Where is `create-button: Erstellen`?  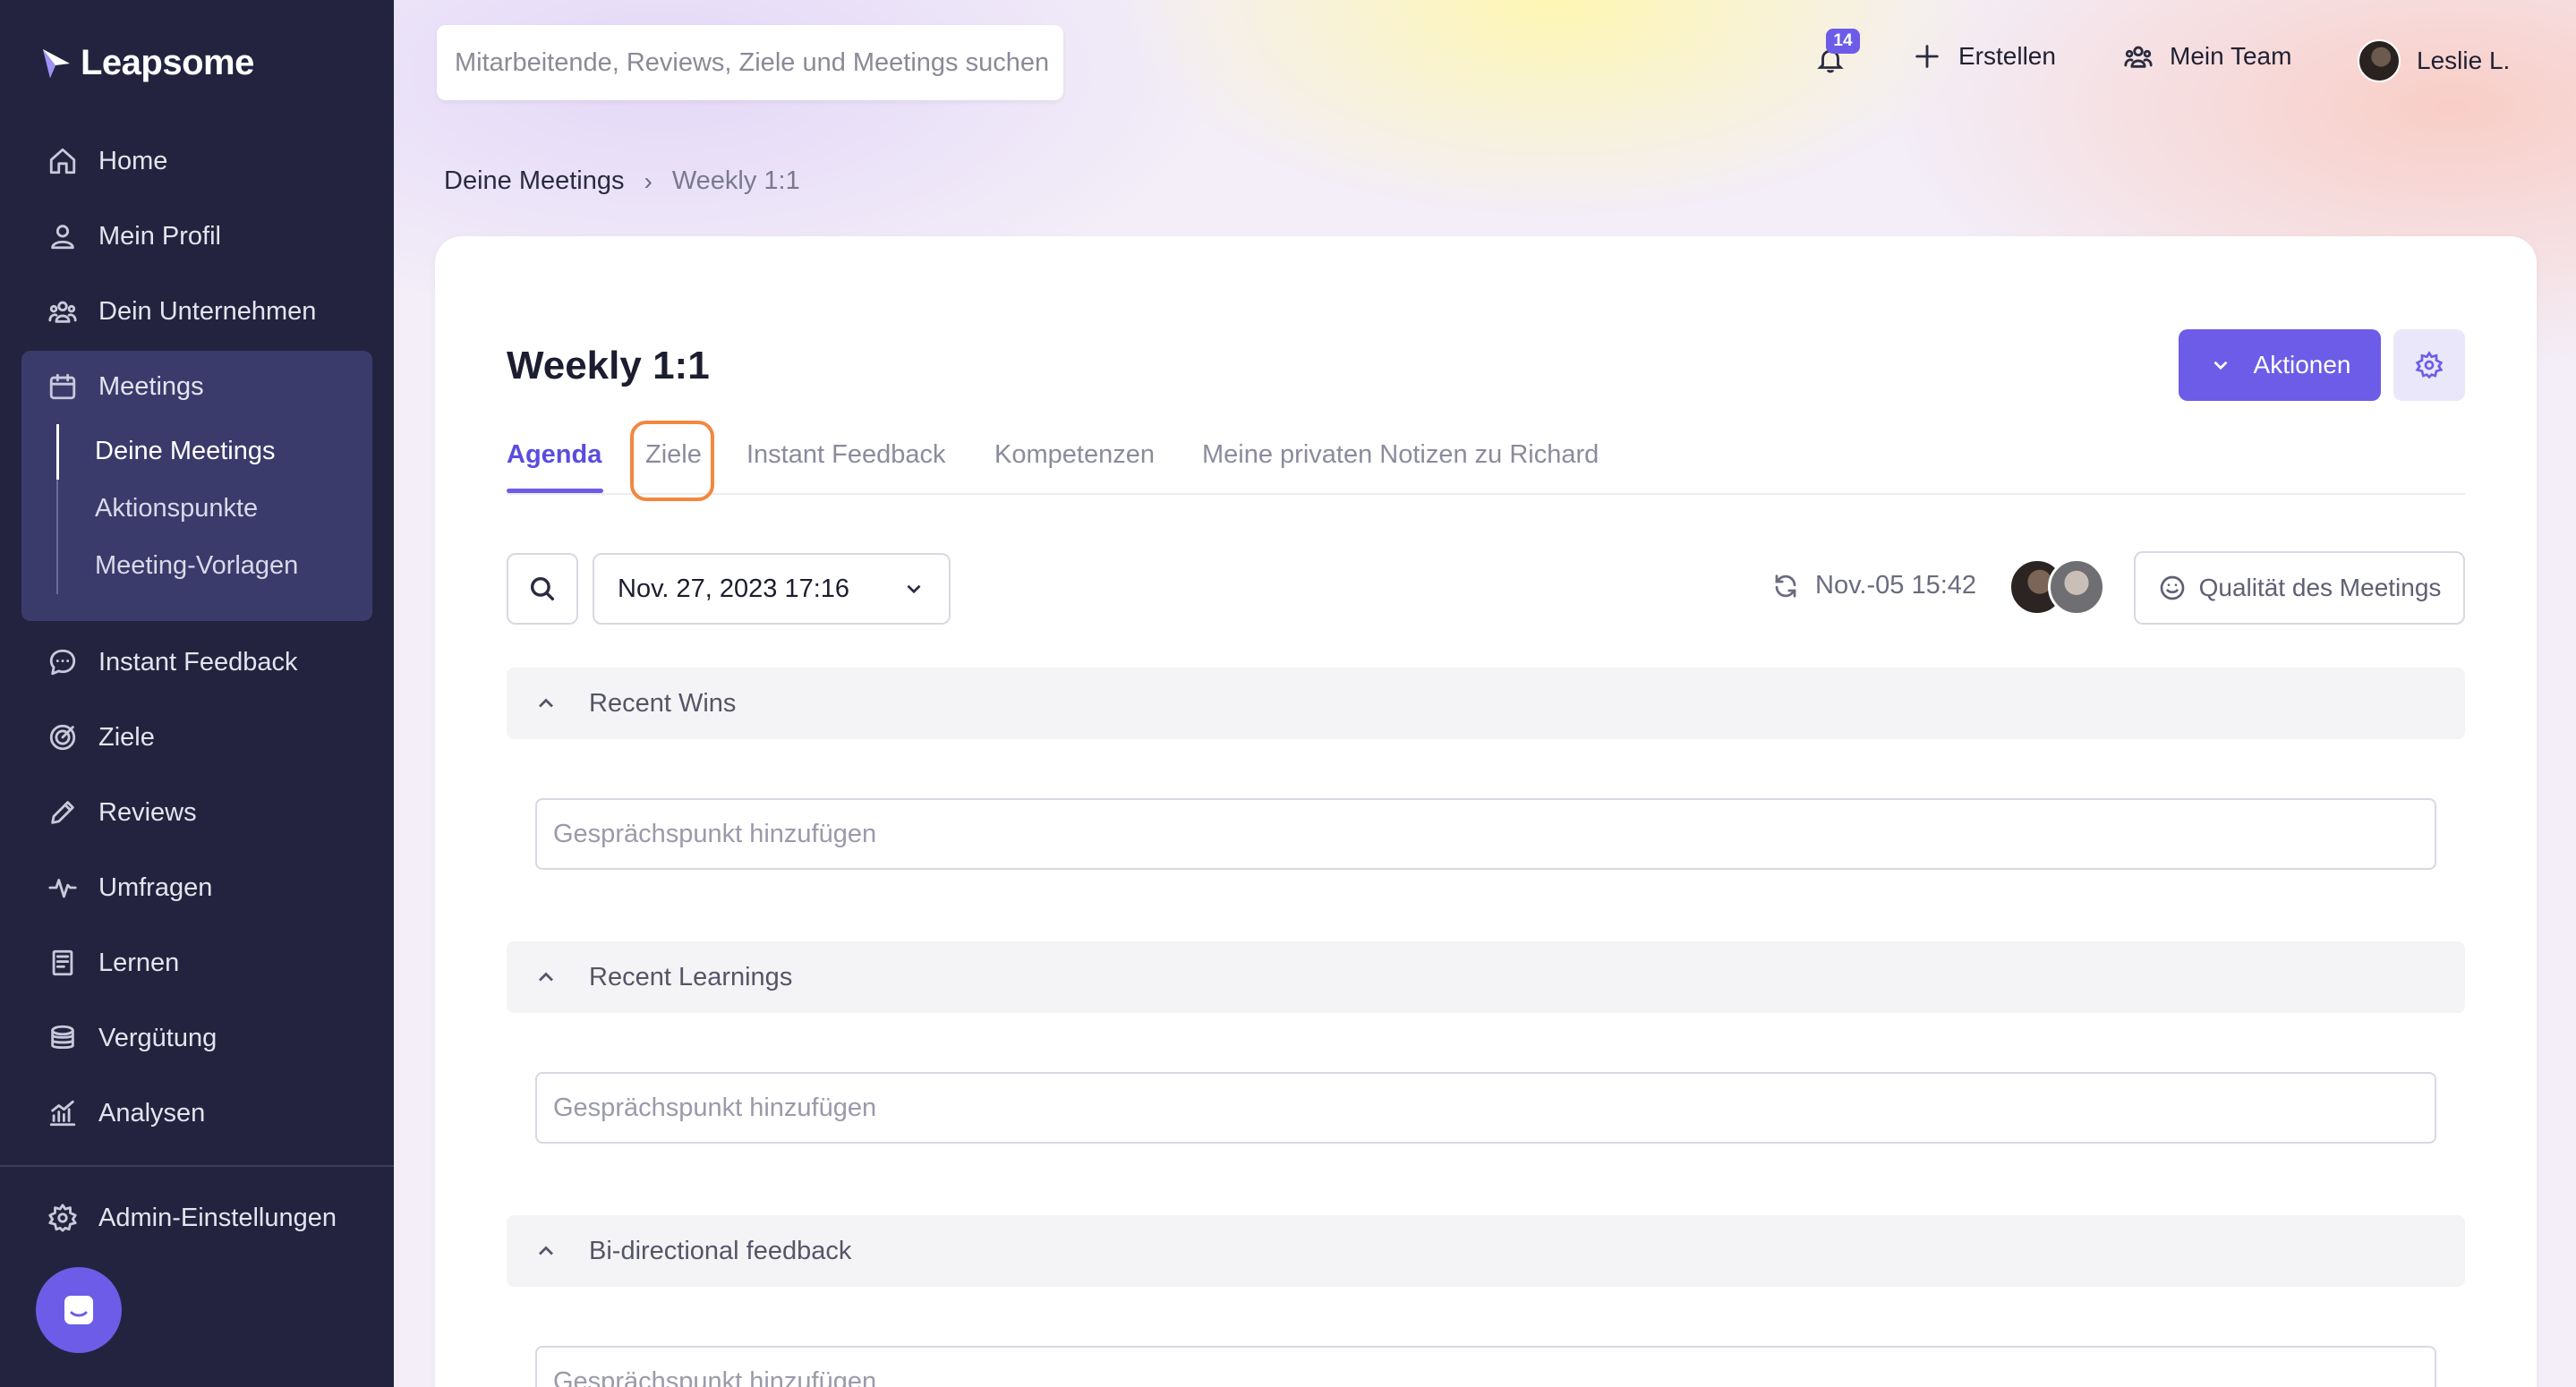
create-button: Erstellen is located at coordinates (1984, 57).